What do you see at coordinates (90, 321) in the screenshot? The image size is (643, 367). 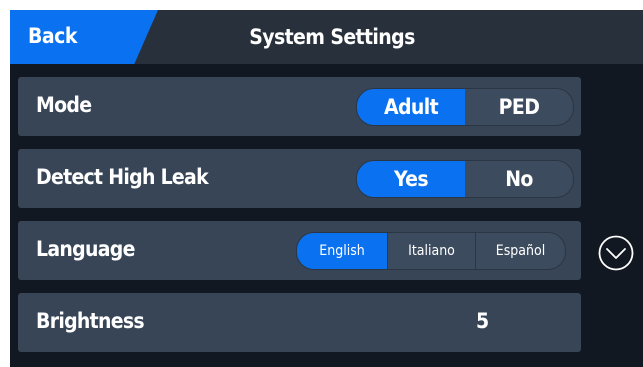 I see `brightness-label: Brightness` at bounding box center [90, 321].